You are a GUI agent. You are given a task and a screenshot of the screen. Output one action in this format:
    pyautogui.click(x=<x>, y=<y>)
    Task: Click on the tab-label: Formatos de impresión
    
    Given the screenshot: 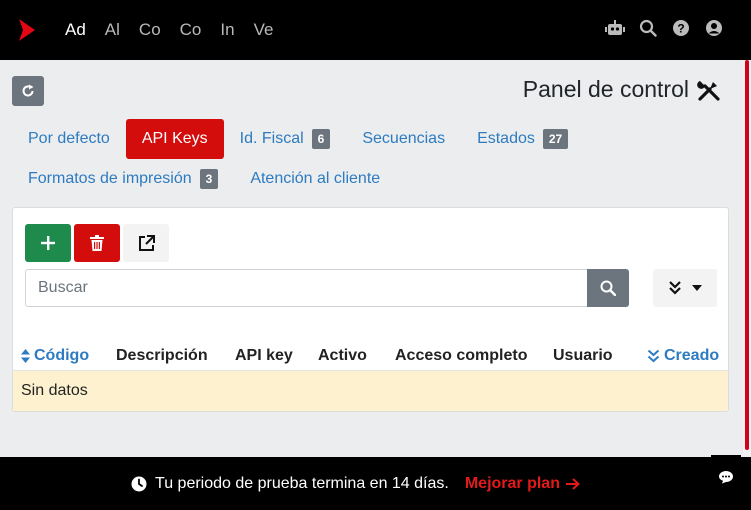 What is the action you would take?
    pyautogui.click(x=110, y=178)
    